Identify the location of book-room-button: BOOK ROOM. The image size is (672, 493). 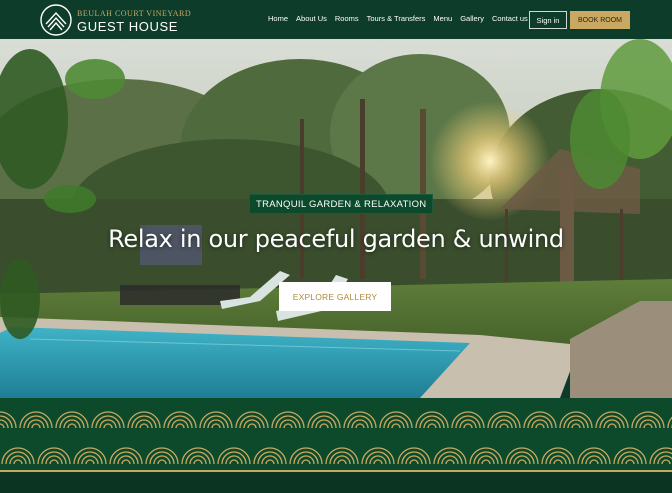
(600, 20).